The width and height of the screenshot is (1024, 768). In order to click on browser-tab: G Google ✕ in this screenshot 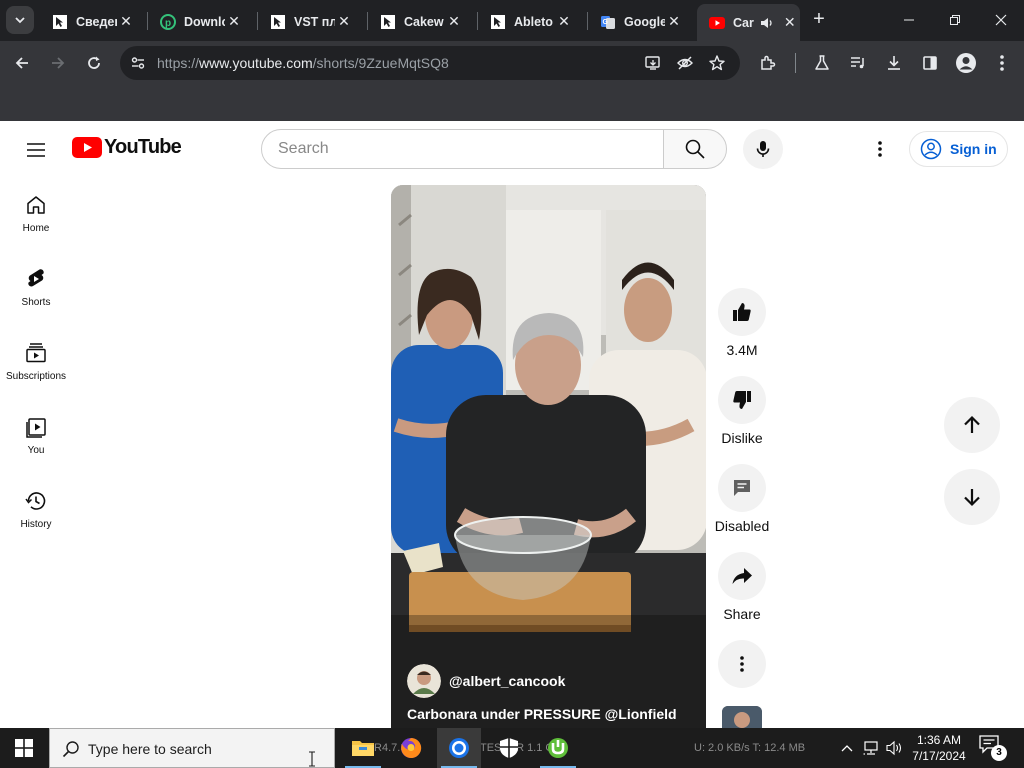, I will do `click(639, 21)`.